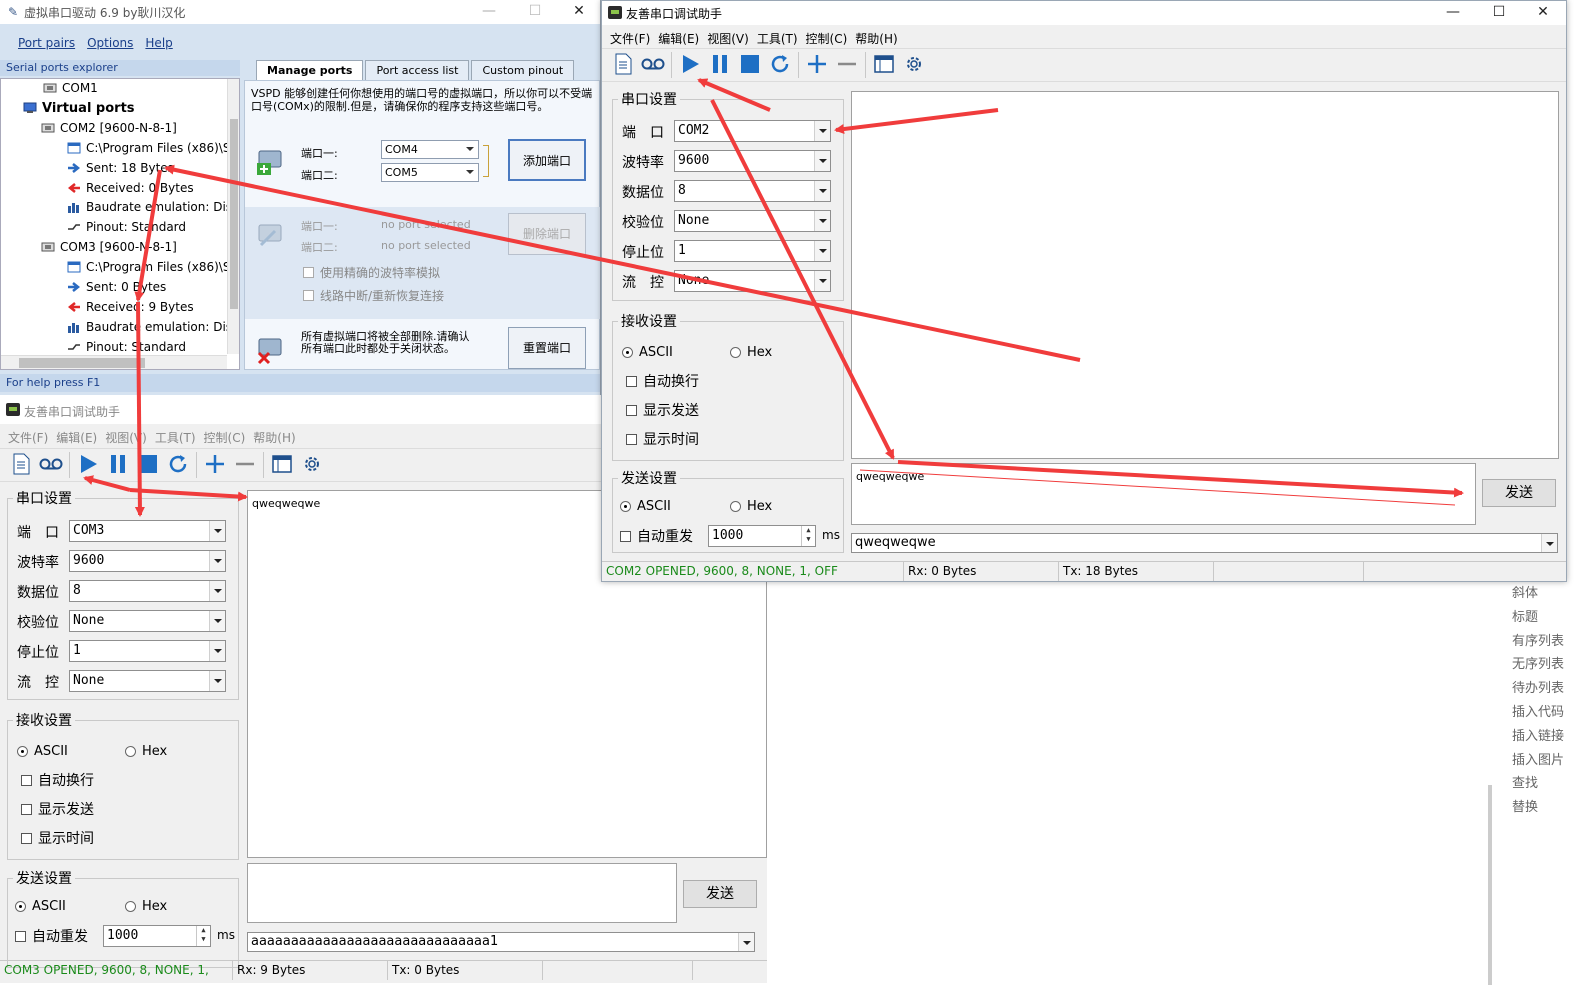  I want to click on tree-item: Received: 0 Bytes, so click(130, 188).